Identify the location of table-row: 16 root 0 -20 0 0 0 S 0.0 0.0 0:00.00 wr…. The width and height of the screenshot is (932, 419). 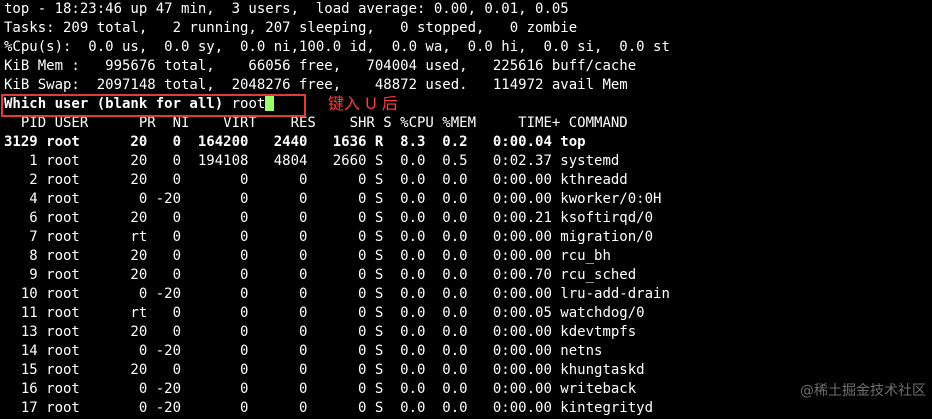
(468, 389).